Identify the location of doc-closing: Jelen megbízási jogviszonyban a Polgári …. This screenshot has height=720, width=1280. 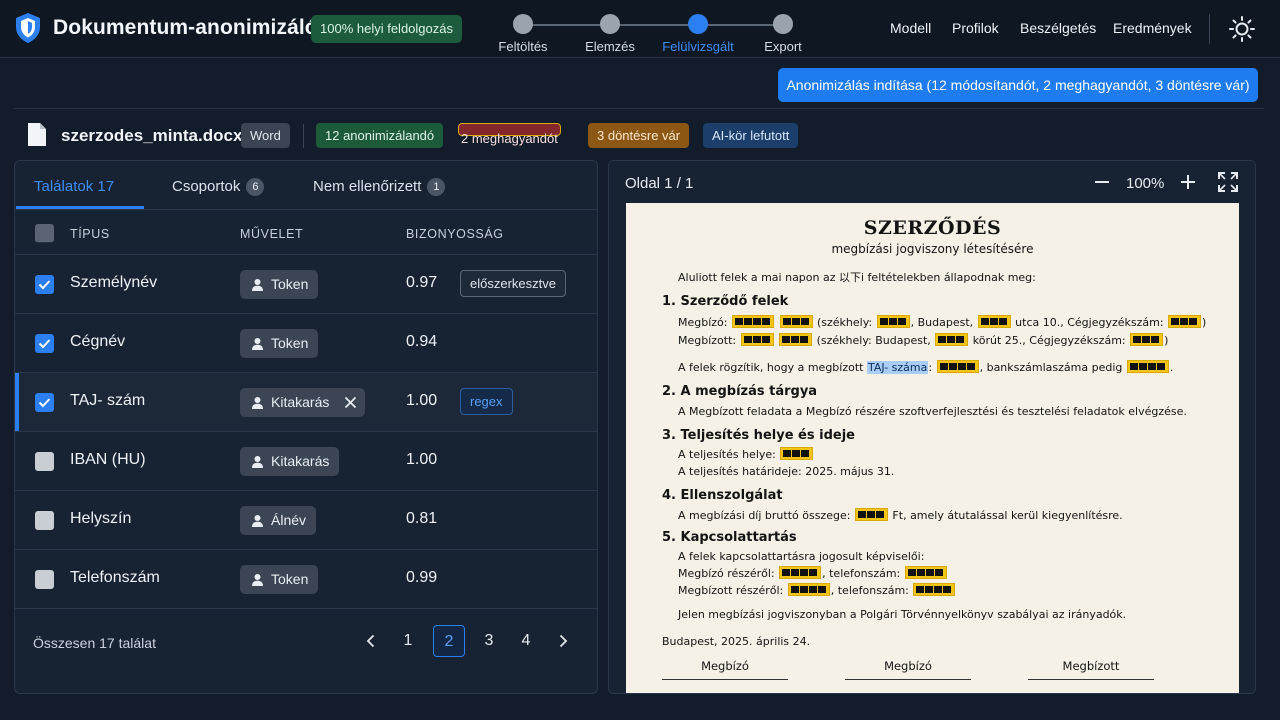
(902, 614).